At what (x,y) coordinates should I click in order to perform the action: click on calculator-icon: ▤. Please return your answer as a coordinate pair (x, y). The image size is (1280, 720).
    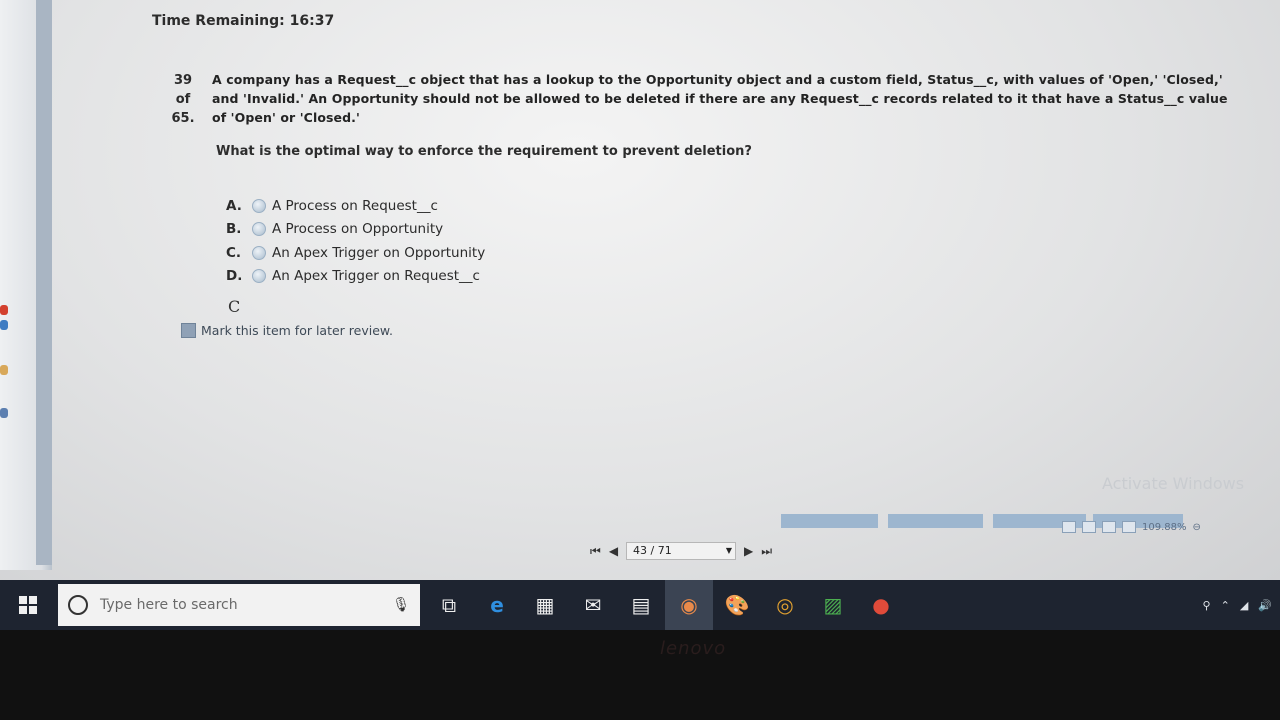
    Looking at the image, I should click on (641, 605).